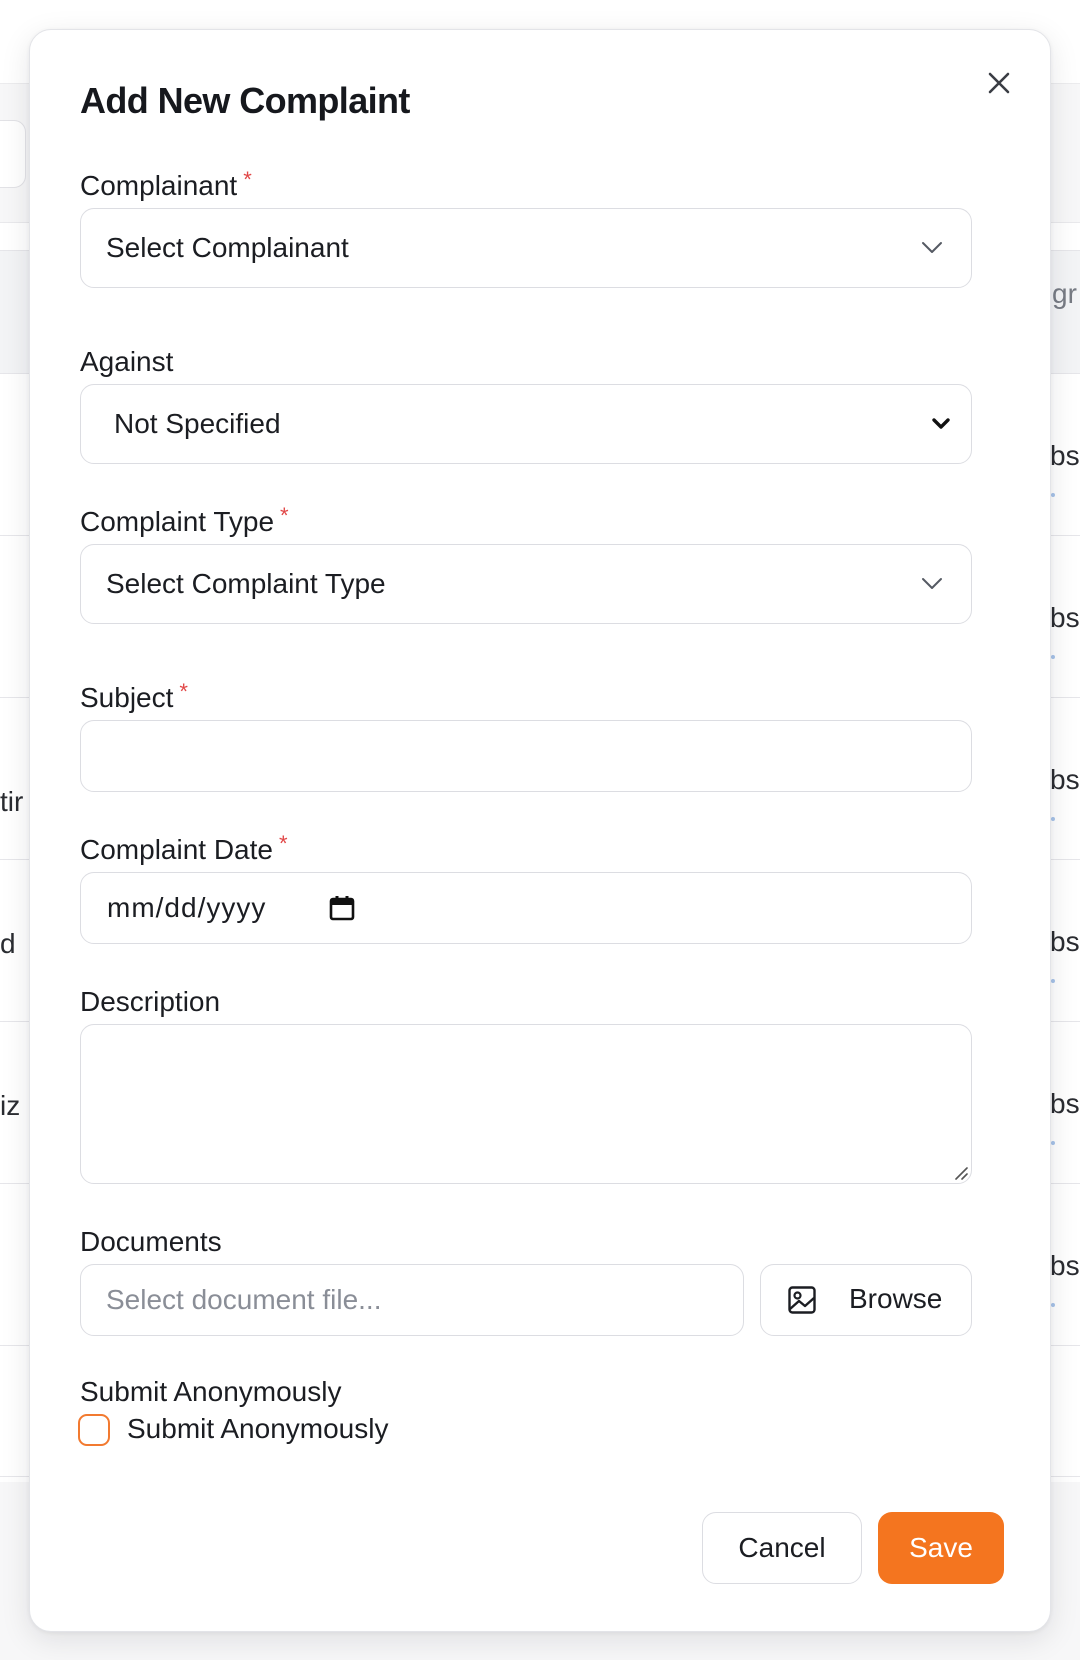  Describe the element at coordinates (802, 1300) in the screenshot. I see `image-icon` at that location.